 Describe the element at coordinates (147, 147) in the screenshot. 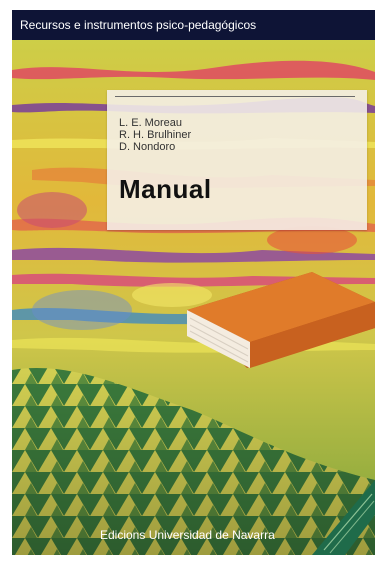

I see `author-name: D. Nondoro` at that location.